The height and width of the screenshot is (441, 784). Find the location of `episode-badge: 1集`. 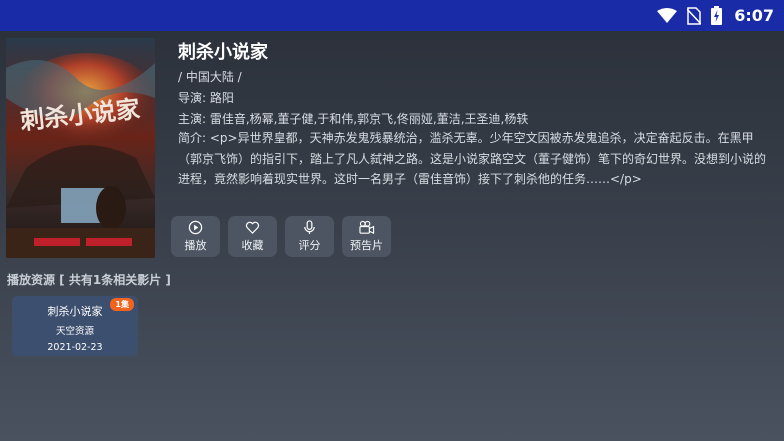

episode-badge: 1集 is located at coordinates (122, 304).